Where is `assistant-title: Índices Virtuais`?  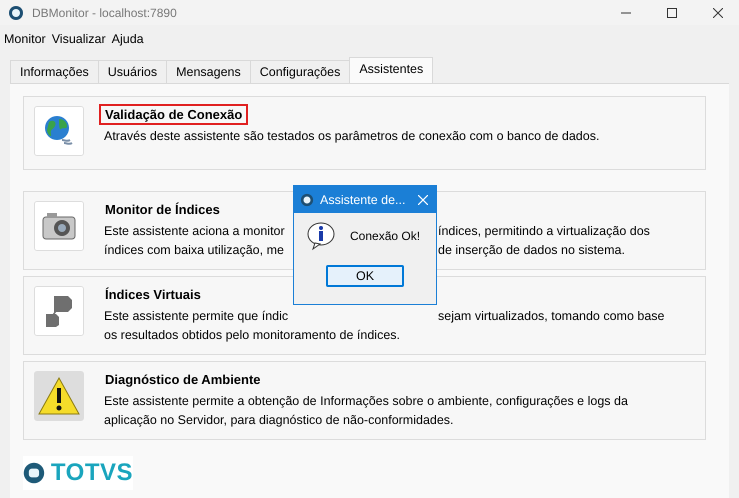
assistant-title: Índices Virtuais is located at coordinates (153, 294).